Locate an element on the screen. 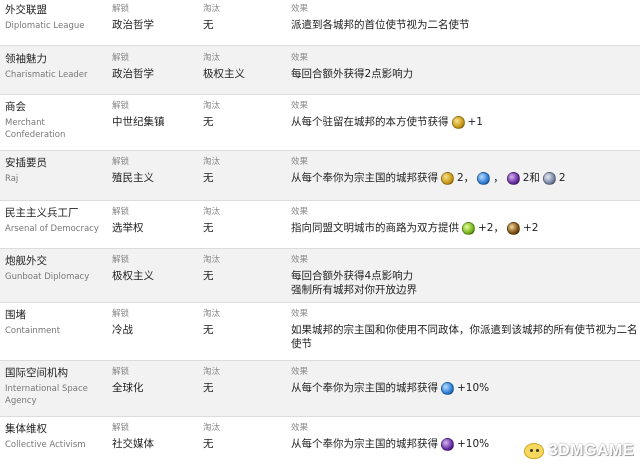 Image resolution: width=640 pixels, height=467 pixels. policy-name-en: Arsenal of Democracy is located at coordinates (52, 229).